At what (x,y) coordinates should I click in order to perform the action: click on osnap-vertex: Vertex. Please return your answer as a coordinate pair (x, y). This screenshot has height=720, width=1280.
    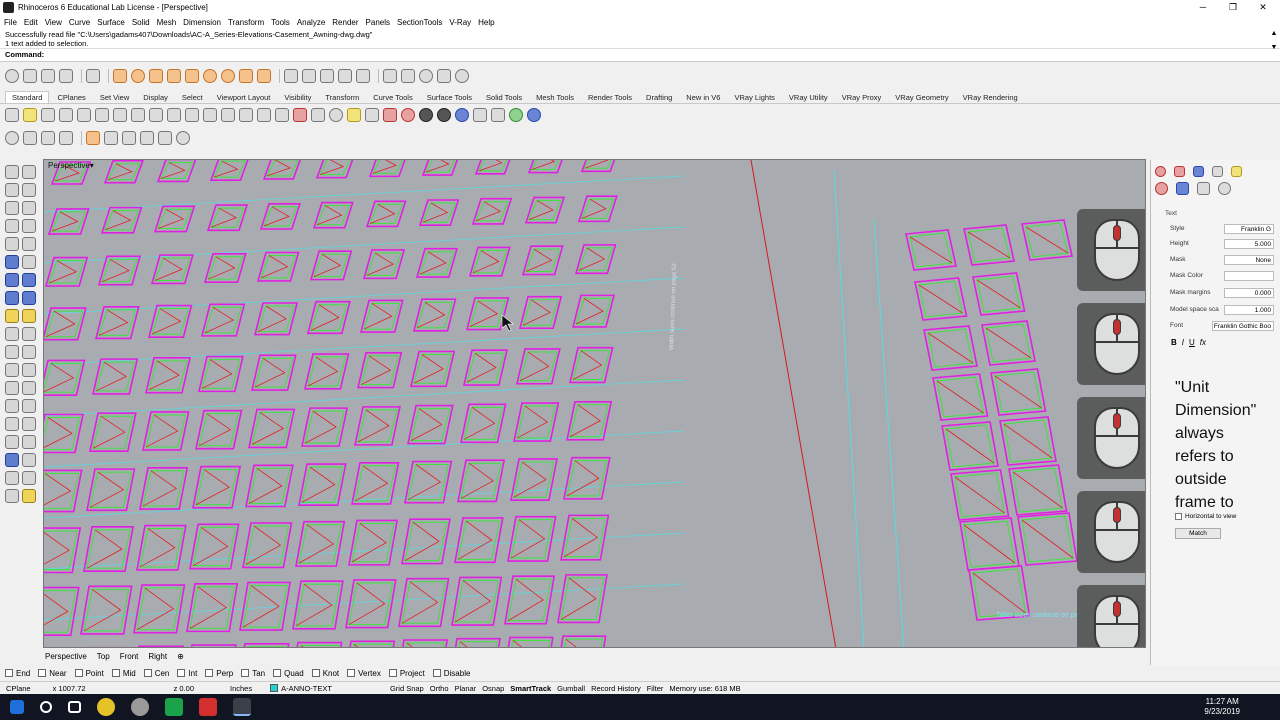
    Looking at the image, I should click on (364, 673).